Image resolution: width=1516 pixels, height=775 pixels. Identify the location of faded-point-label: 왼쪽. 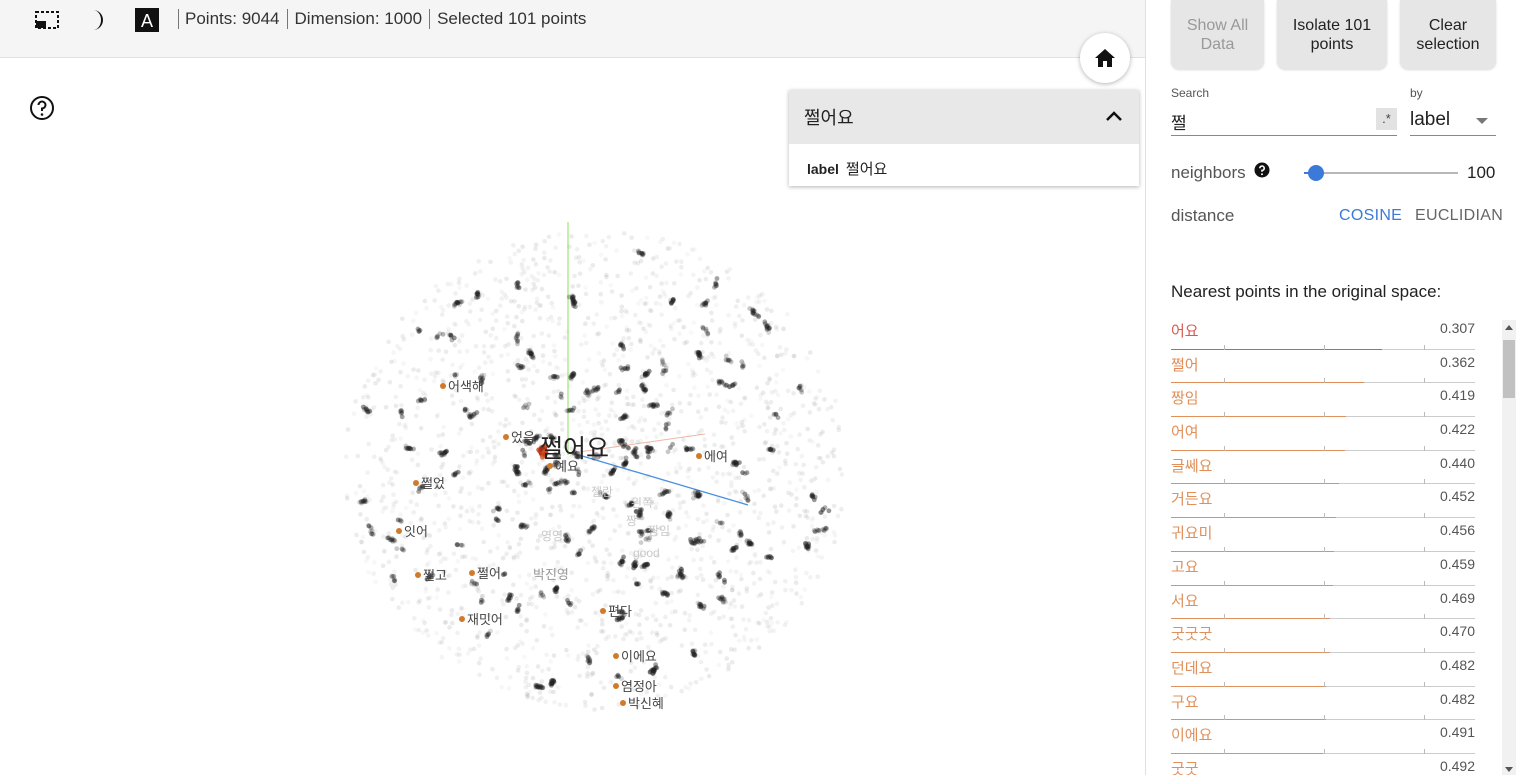
(642, 503).